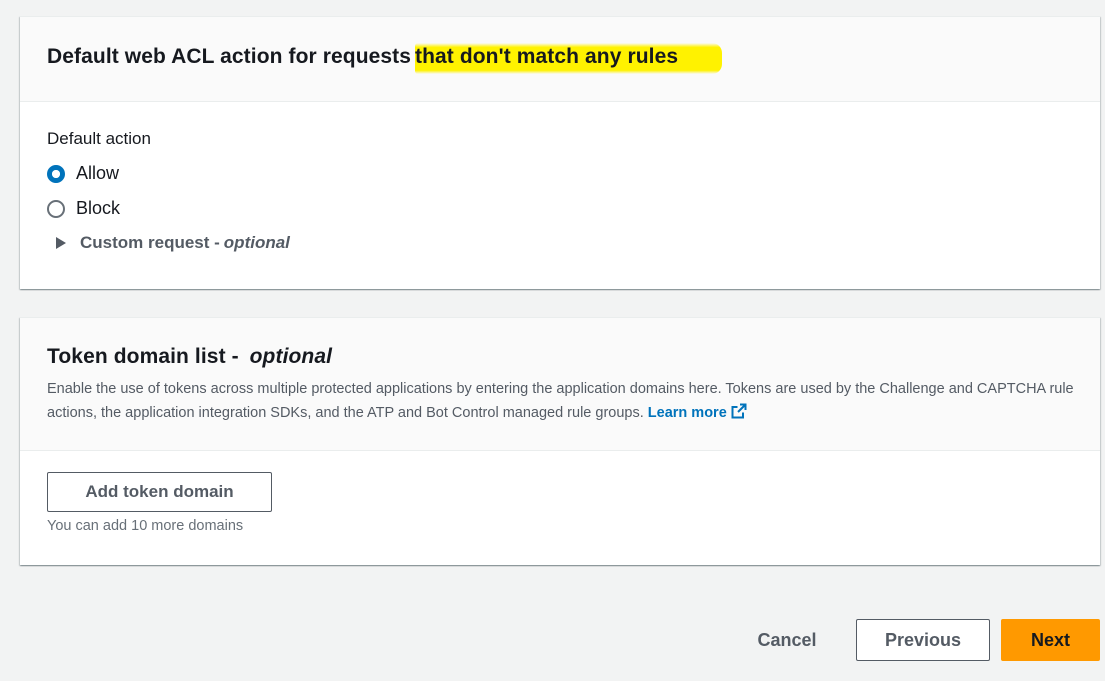 This screenshot has width=1105, height=681. I want to click on radio-allow-label: Allow, so click(98, 173).